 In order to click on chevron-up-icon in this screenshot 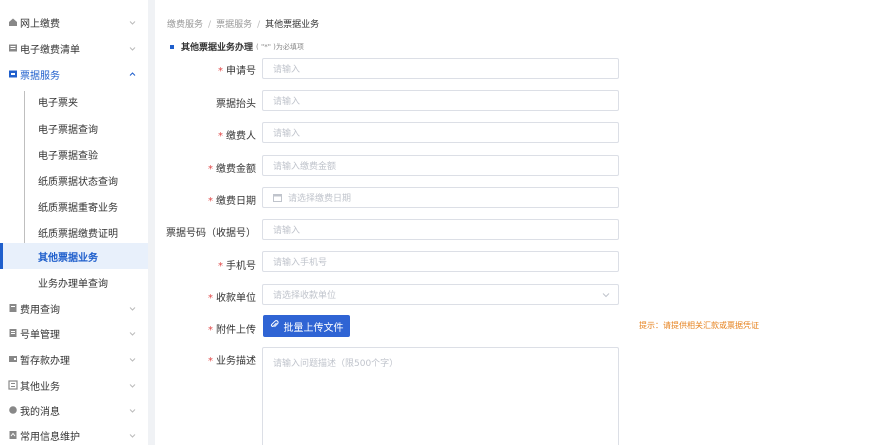, I will do `click(132, 74)`.